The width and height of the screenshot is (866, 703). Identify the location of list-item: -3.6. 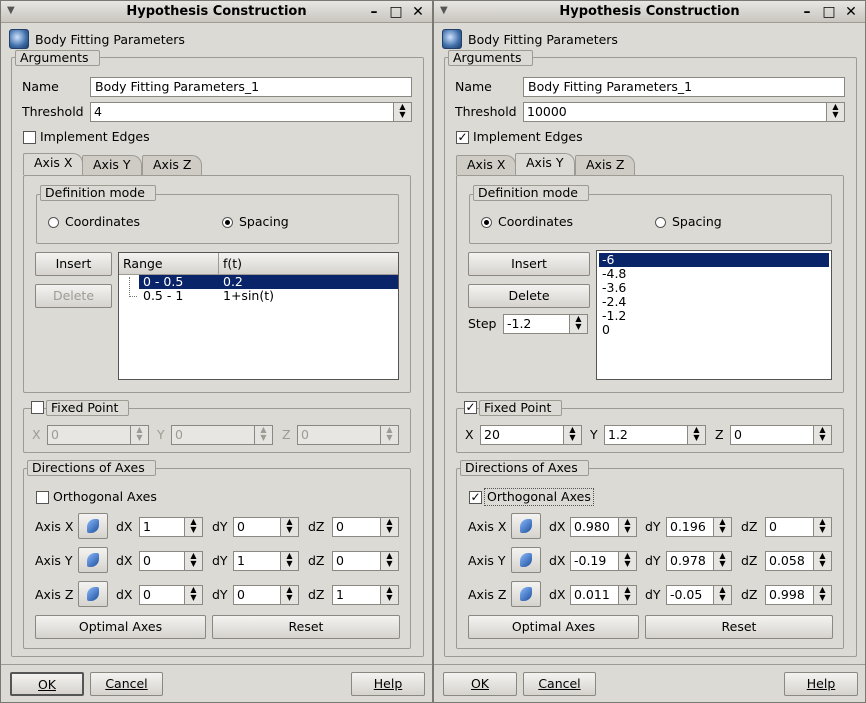
(714, 288).